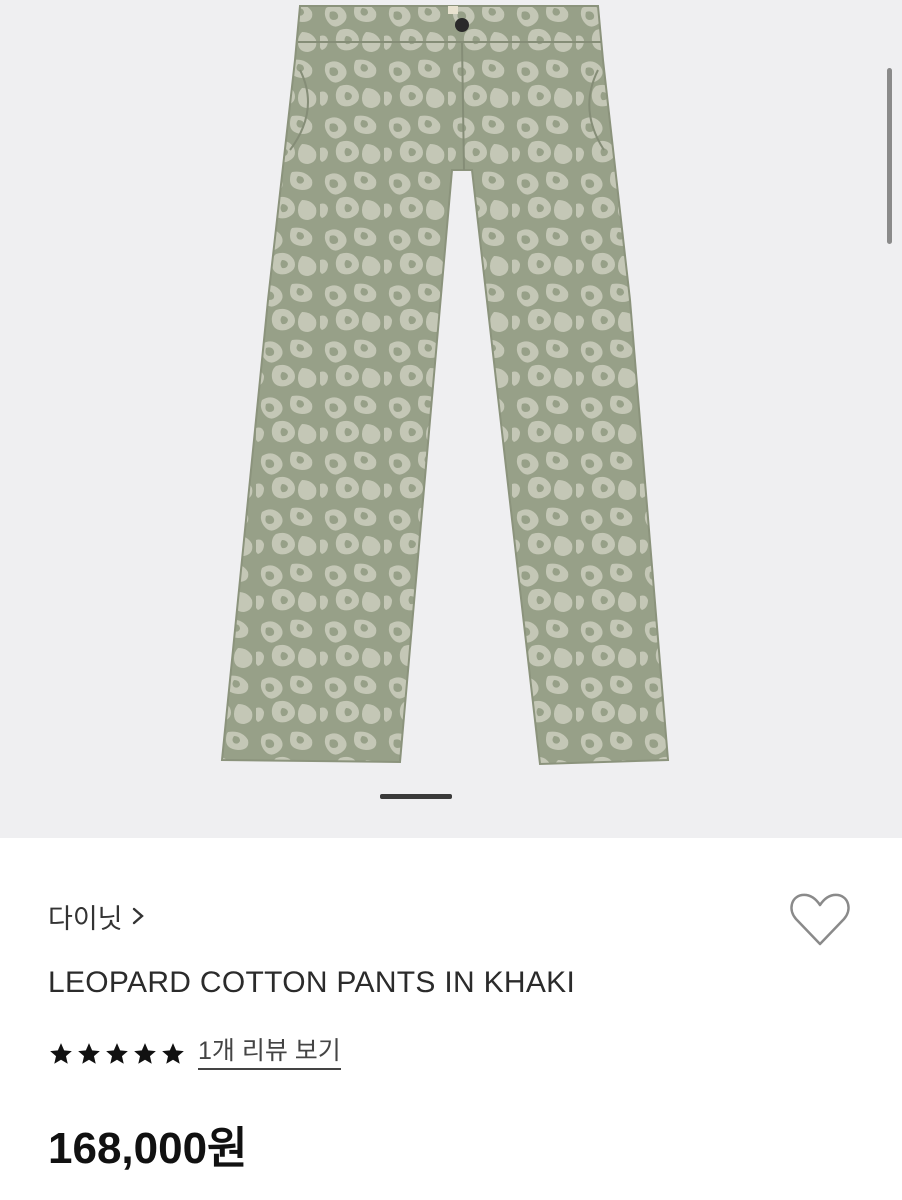 This screenshot has width=902, height=1200. Describe the element at coordinates (889, 156) in the screenshot. I see `scrollbar` at that location.